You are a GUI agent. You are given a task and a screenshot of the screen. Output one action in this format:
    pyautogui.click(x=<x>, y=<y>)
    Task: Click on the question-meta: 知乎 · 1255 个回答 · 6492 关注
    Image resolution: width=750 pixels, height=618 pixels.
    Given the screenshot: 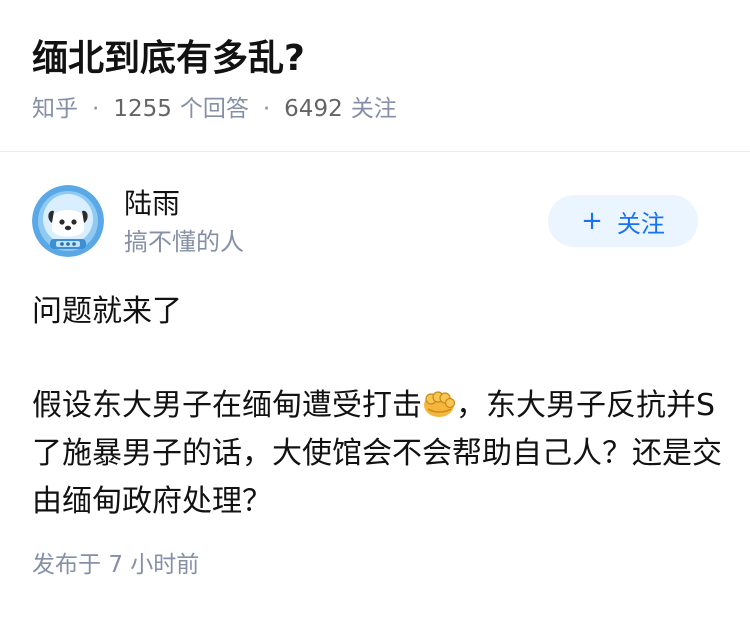 What is the action you would take?
    pyautogui.click(x=214, y=109)
    